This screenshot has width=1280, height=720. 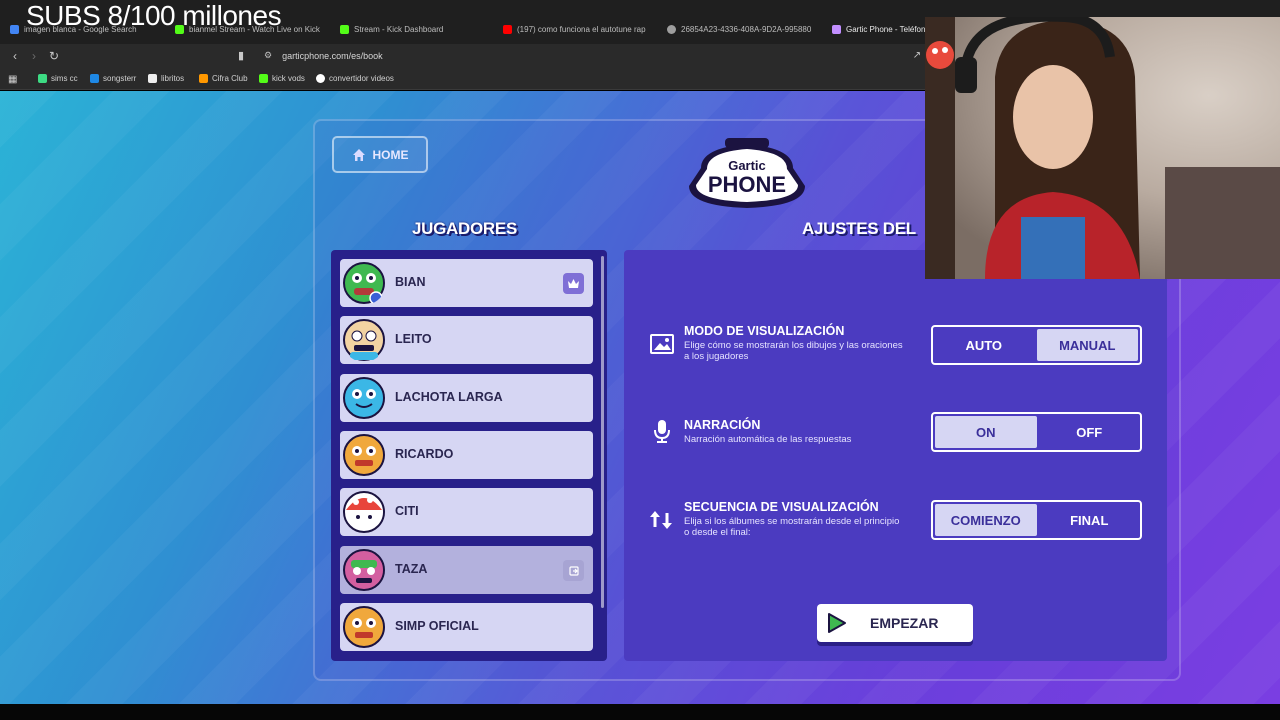 I want to click on sequence-title: SECUENCIA DE VISUALIZACIÓN, so click(x=781, y=507).